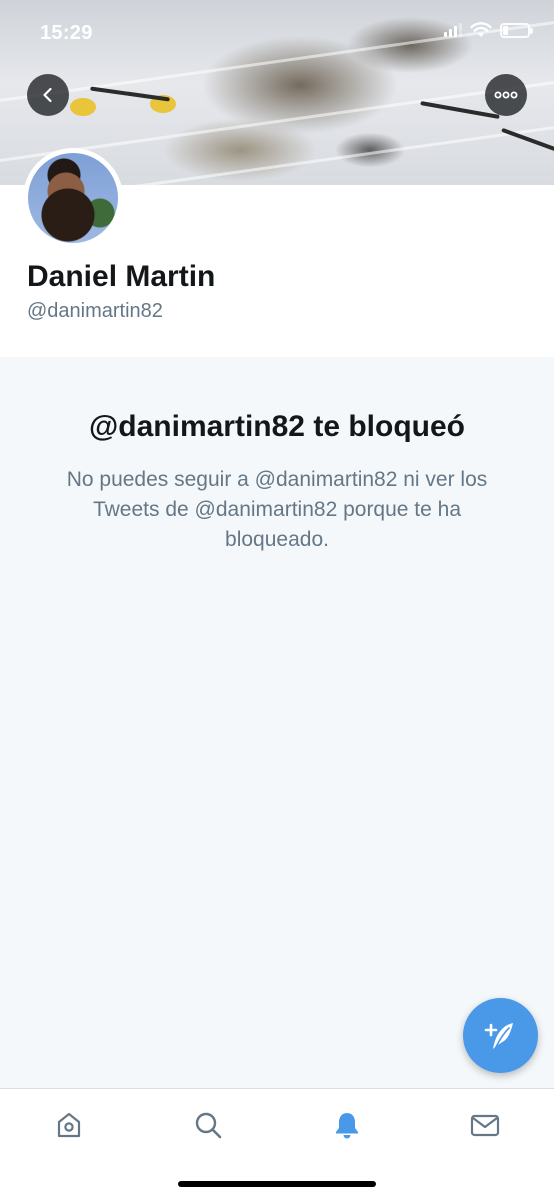  I want to click on more-options-button, so click(506, 95).